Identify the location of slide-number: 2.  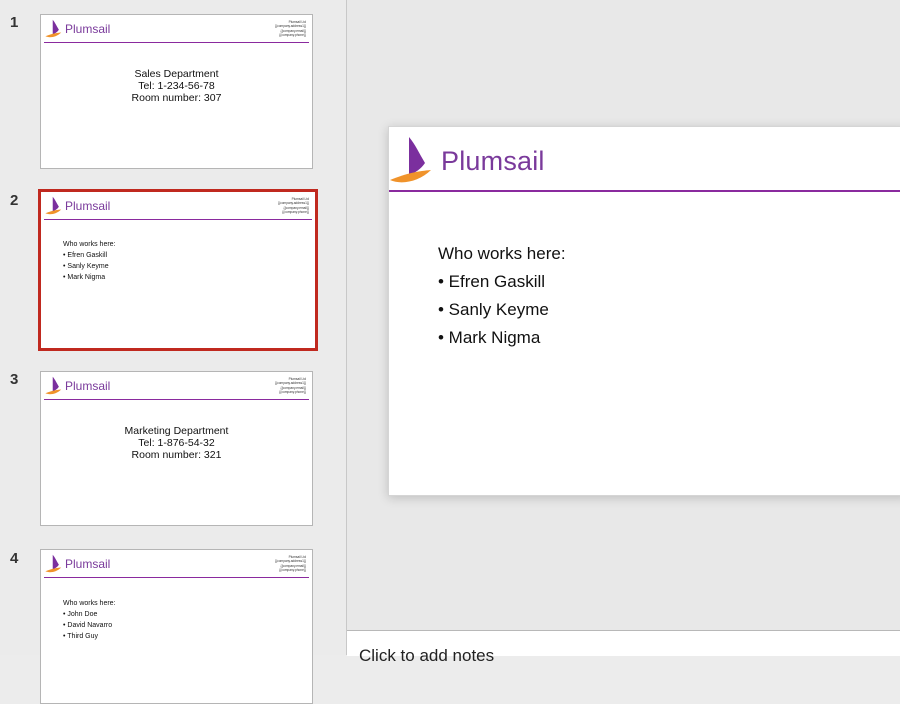
(14, 200).